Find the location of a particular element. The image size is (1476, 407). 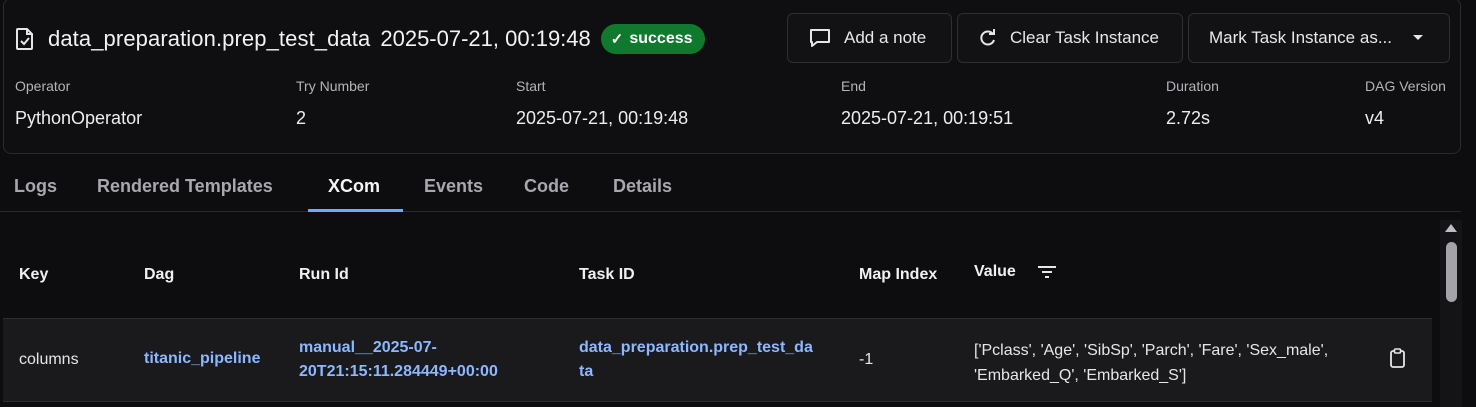

status-badge-label: success is located at coordinates (661, 38).